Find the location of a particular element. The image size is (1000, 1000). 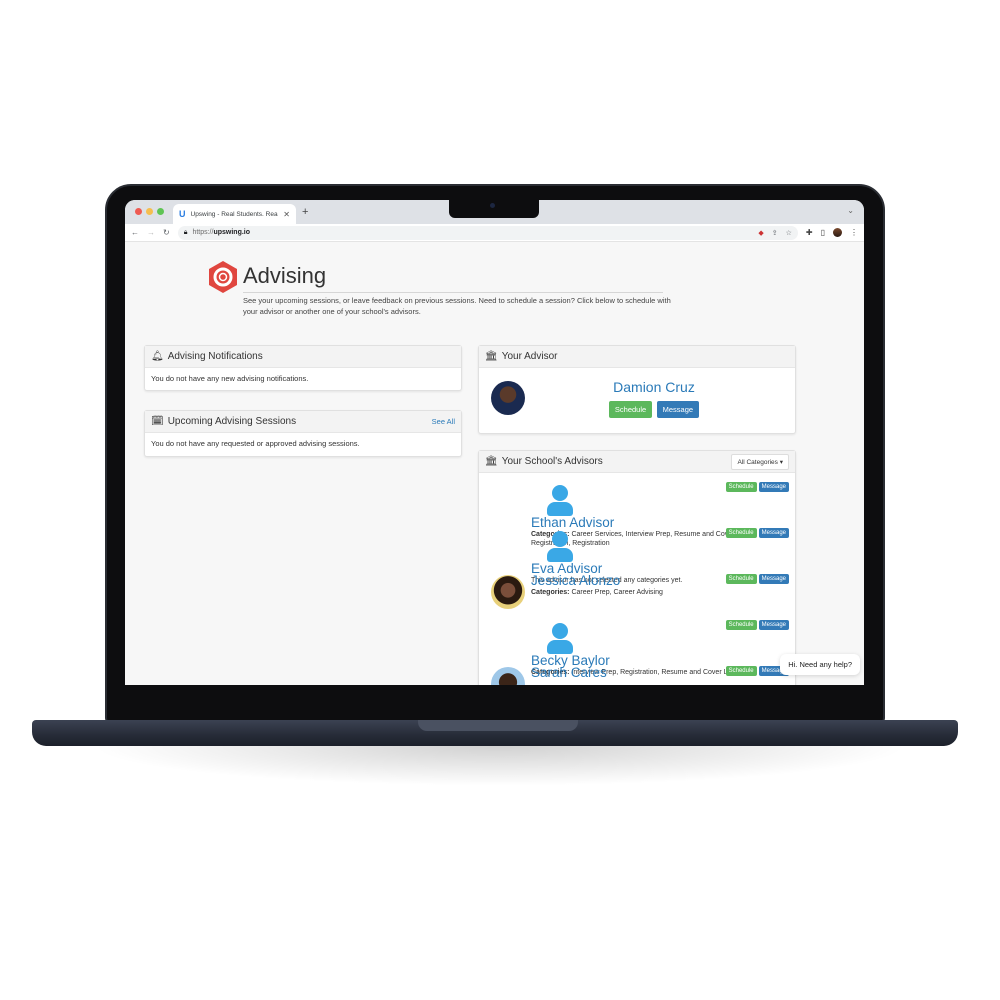

url-bar: 🔒︎ https://upswing.io ◆ ⇪ ☆ is located at coordinates (487, 232).